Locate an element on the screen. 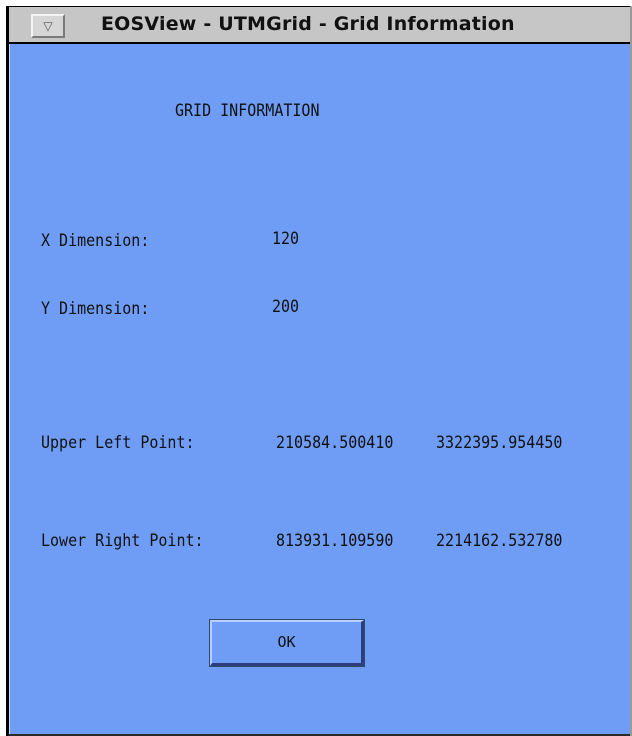 This screenshot has width=632, height=736. window-title: EOSView - UTMGrid - Grid Information is located at coordinates (308, 24).